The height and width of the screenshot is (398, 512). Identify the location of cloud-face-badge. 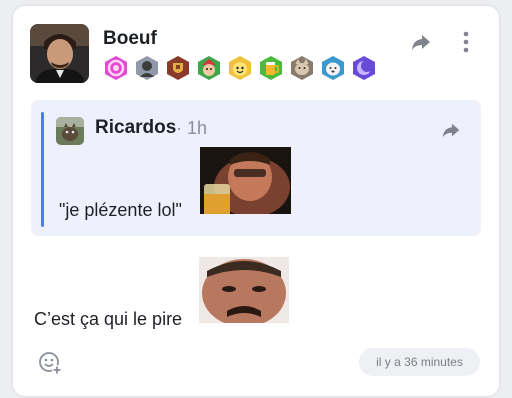
(240, 68).